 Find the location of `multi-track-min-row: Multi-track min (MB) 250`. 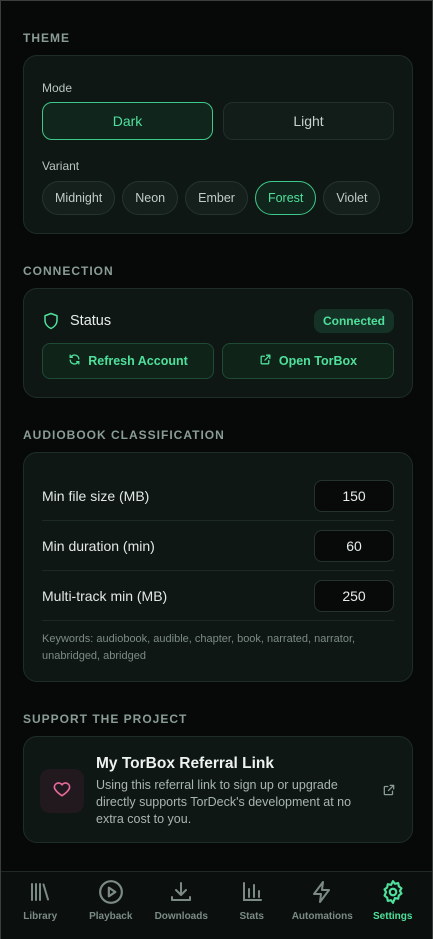

multi-track-min-row: Multi-track min (MB) 250 is located at coordinates (218, 596).